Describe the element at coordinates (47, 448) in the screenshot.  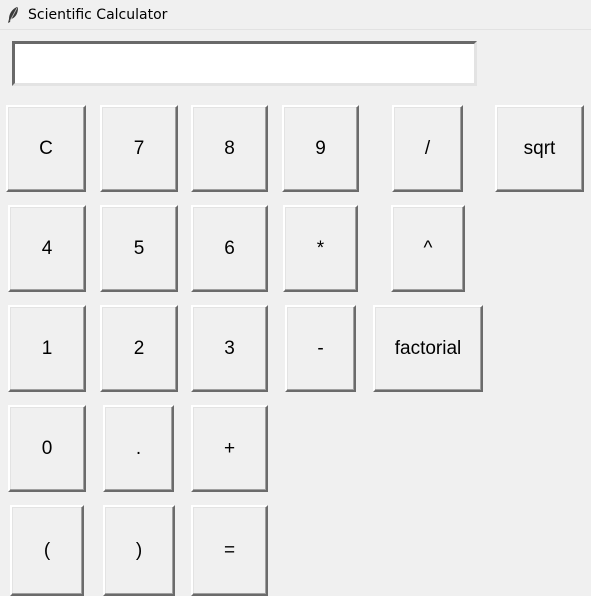
I see `digit-0-button: 0` at that location.